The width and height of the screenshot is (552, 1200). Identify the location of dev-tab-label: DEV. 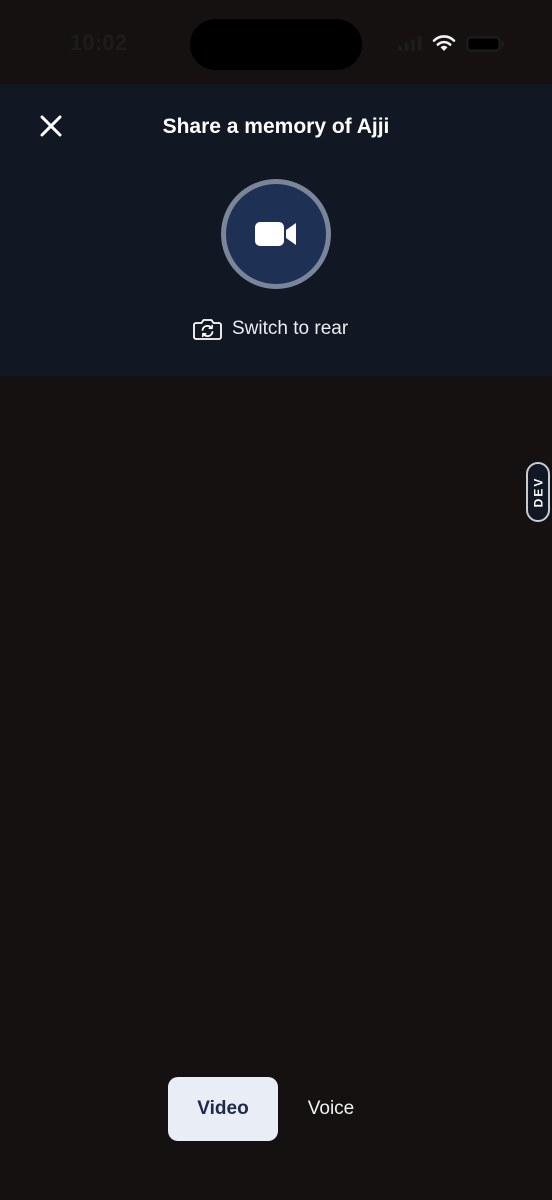
(538, 492).